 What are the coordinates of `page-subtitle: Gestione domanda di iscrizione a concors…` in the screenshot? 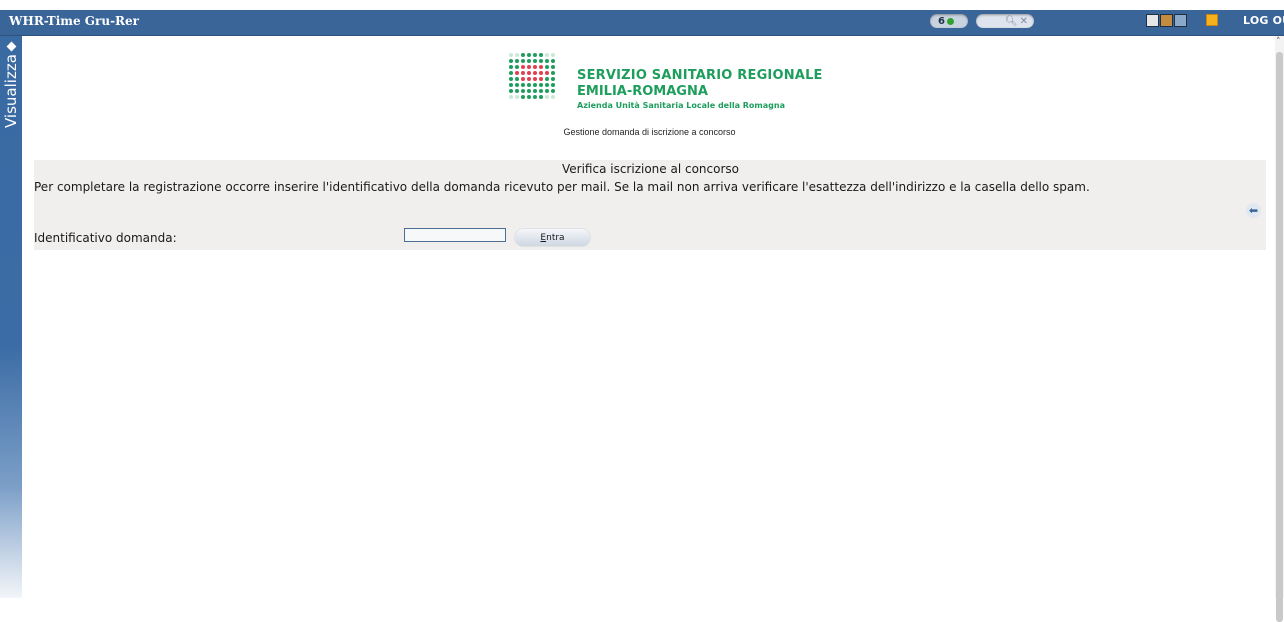 It's located at (649, 132).